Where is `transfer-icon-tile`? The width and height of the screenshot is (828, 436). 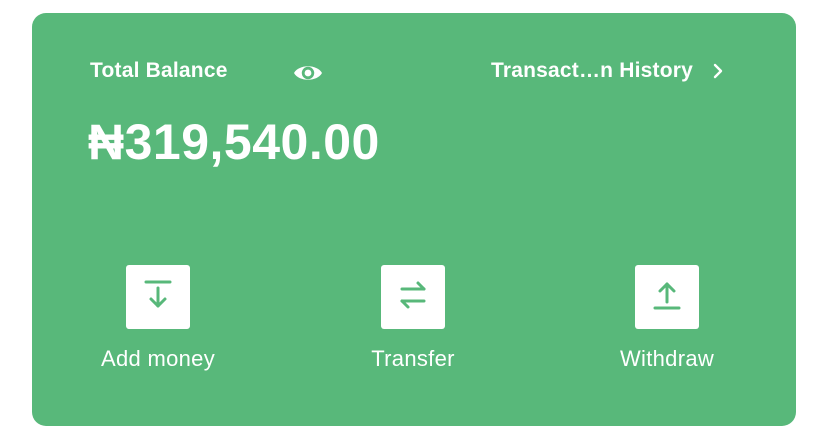
transfer-icon-tile is located at coordinates (413, 297).